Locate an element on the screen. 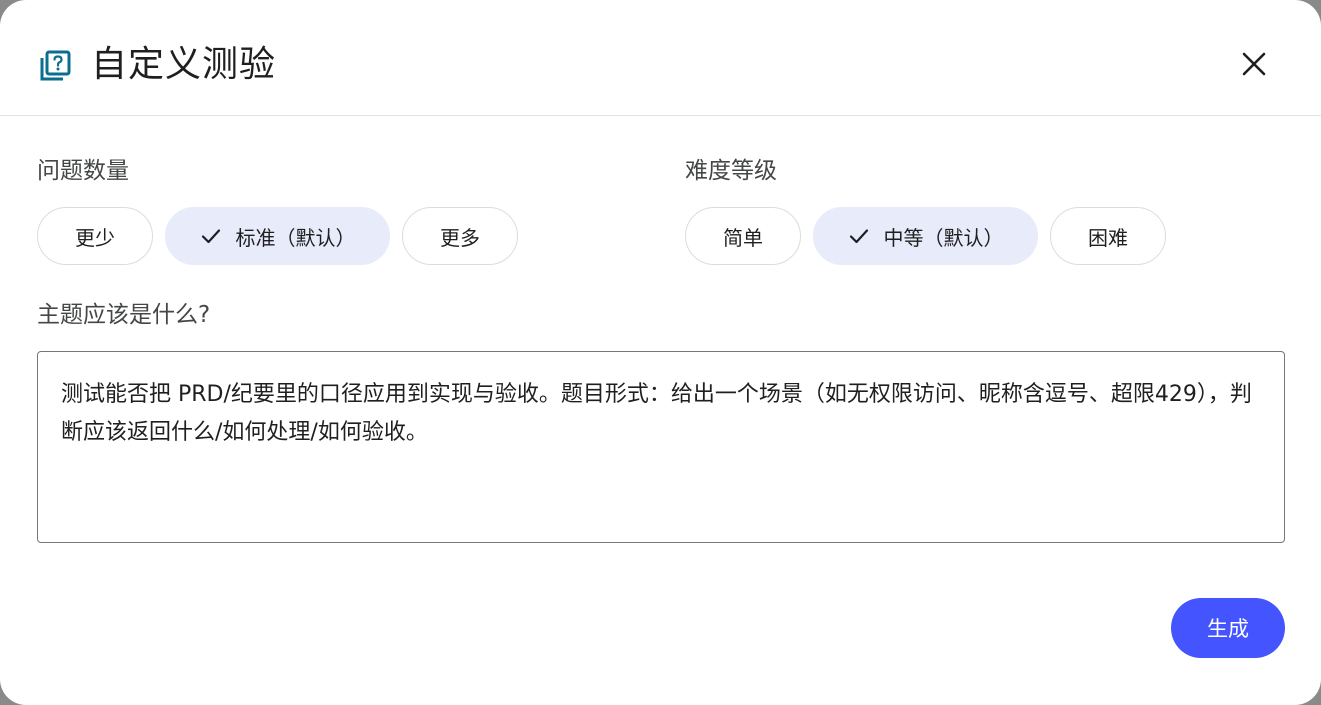 This screenshot has width=1321, height=705. chip-label: 更多 is located at coordinates (460, 237).